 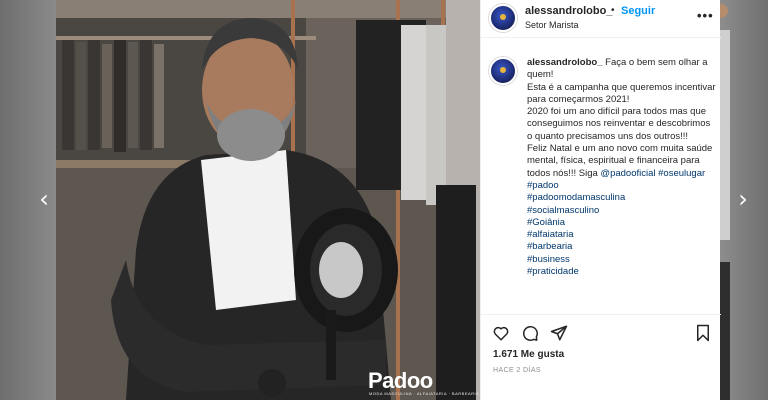 What do you see at coordinates (703, 333) in the screenshot?
I see `bookmark-icon` at bounding box center [703, 333].